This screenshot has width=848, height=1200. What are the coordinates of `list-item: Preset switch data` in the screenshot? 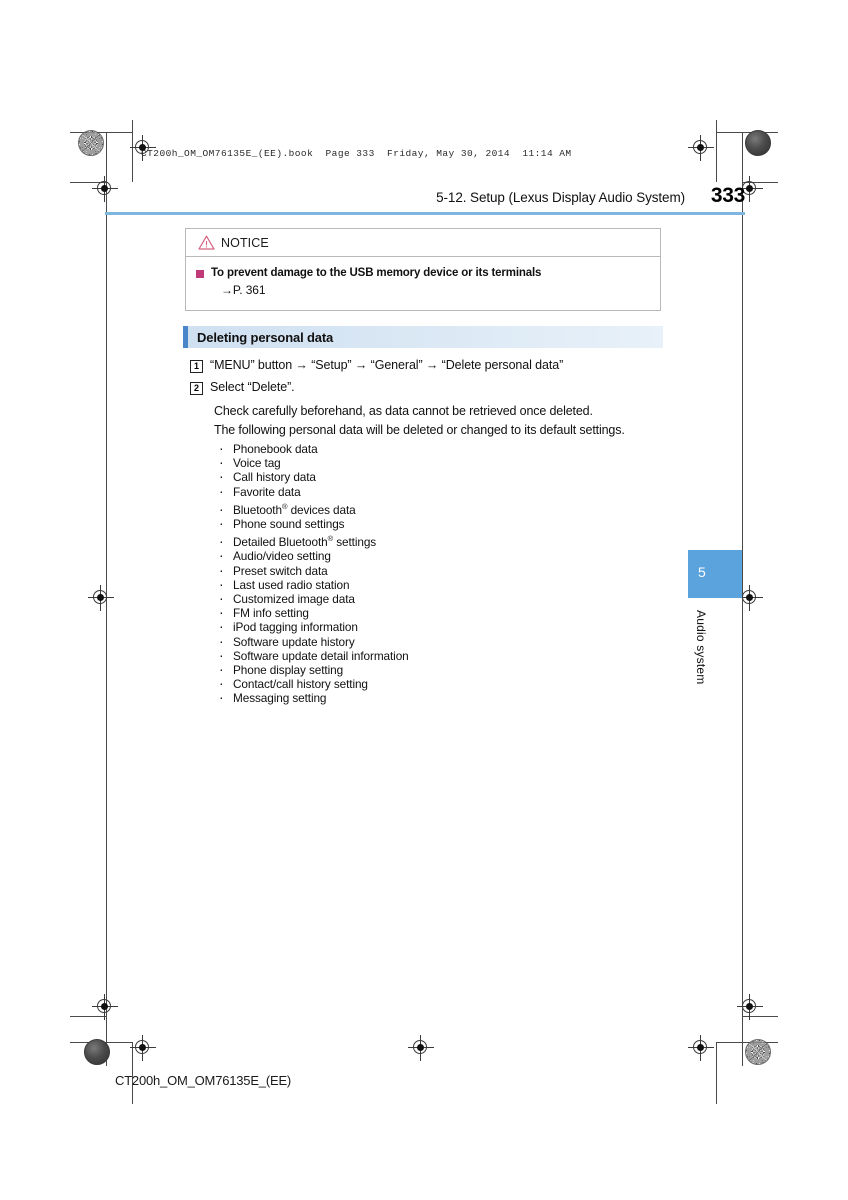 It's located at (313, 570).